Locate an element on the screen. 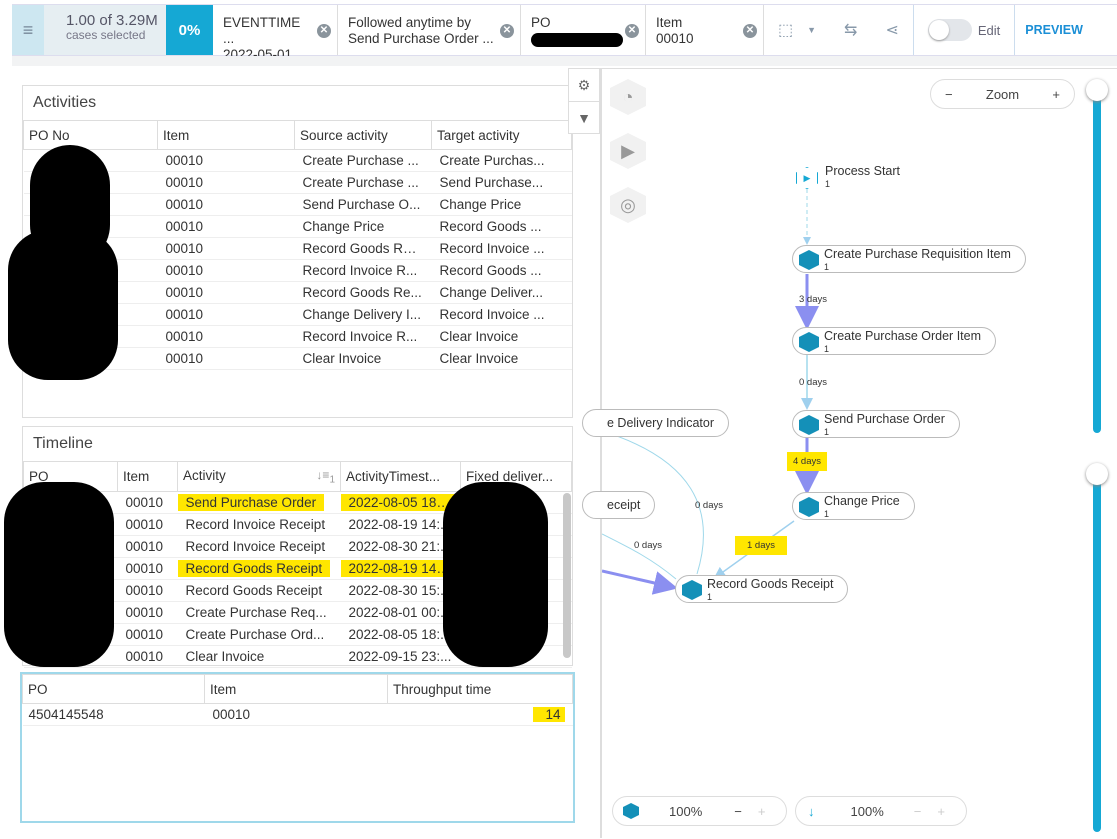 This screenshot has height=839, width=1117. sort-descending-icon: ↓≡1 is located at coordinates (325, 476).